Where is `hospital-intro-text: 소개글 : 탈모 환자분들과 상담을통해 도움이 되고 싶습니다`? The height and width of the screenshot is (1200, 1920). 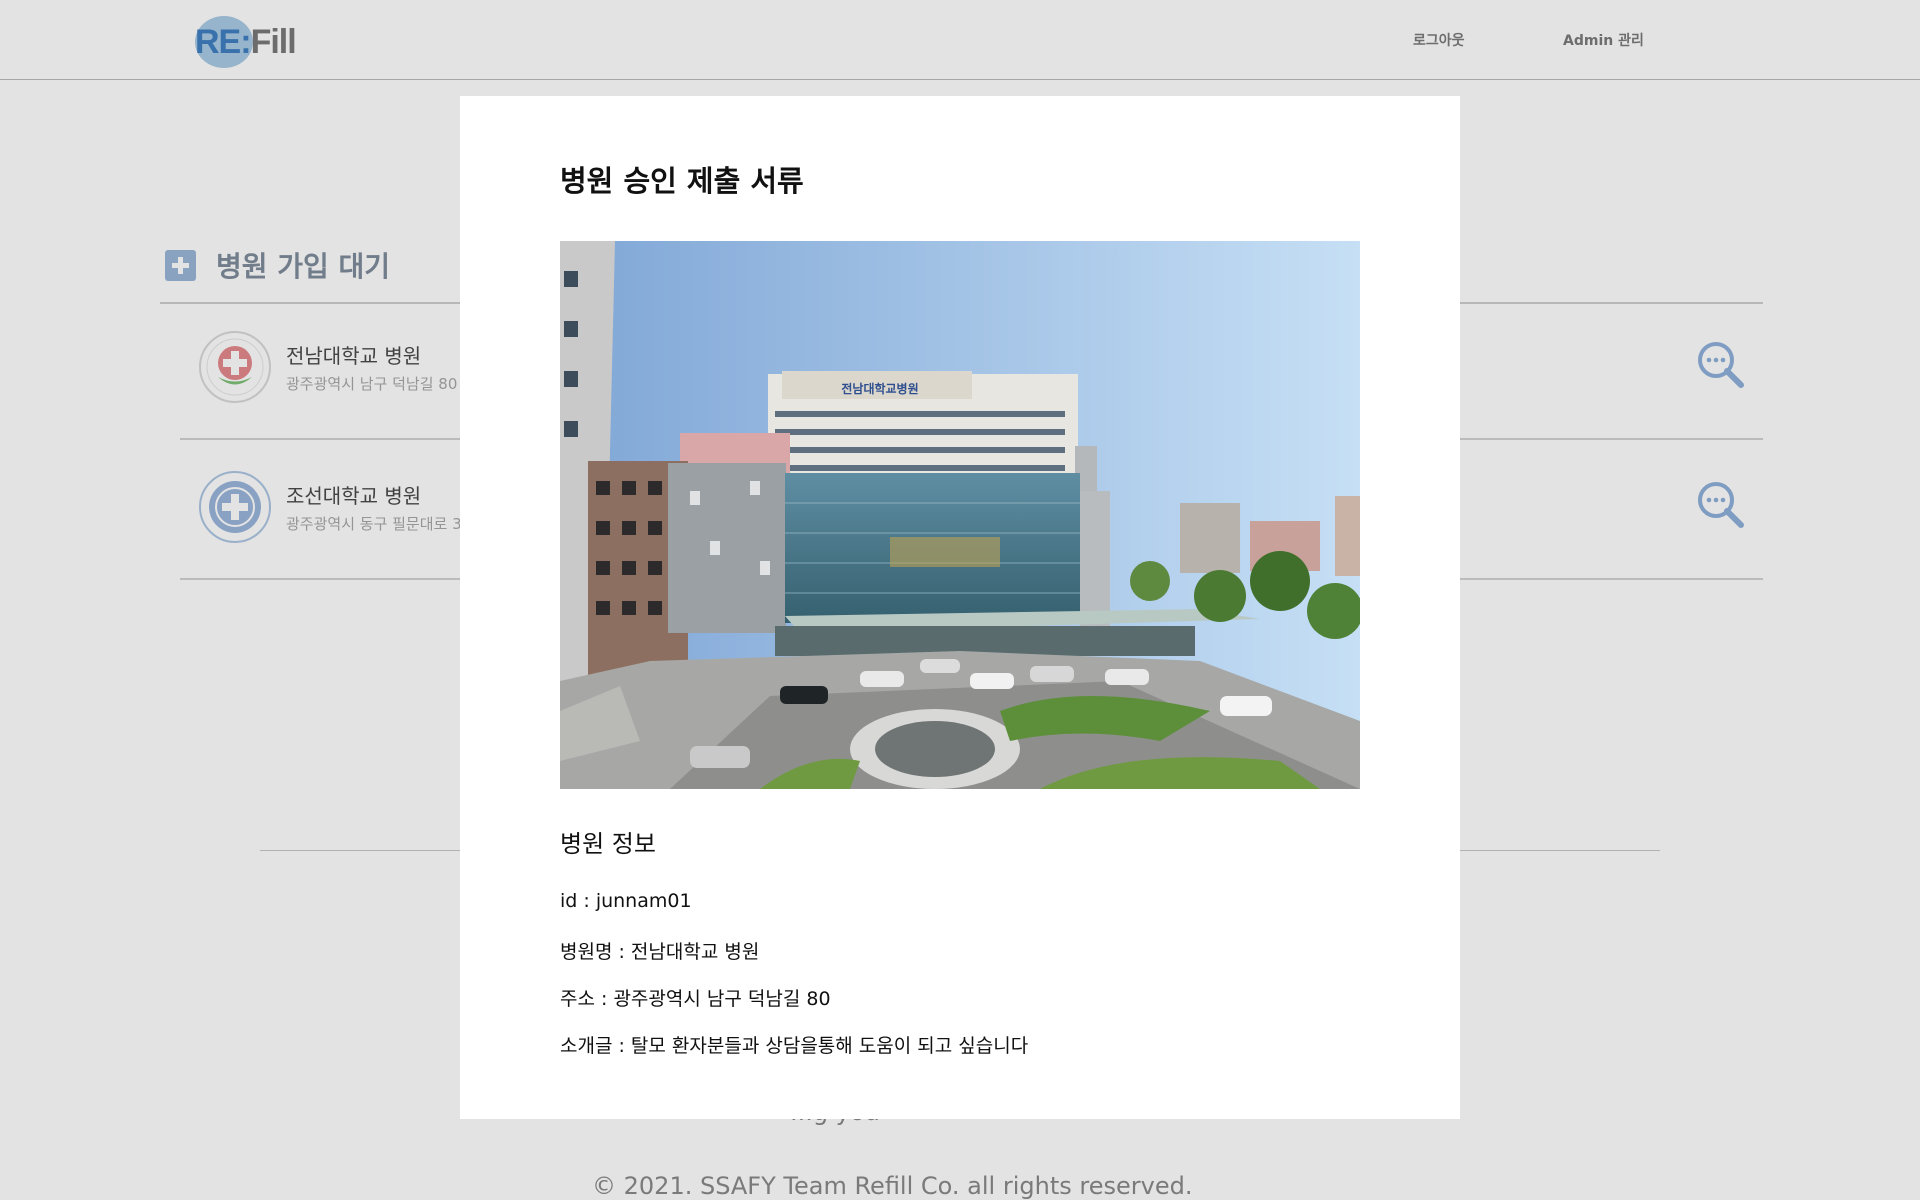
hospital-intro-text: 소개글 : 탈모 환자분들과 상담을통해 도움이 되고 싶습니다 is located at coordinates (794, 1046).